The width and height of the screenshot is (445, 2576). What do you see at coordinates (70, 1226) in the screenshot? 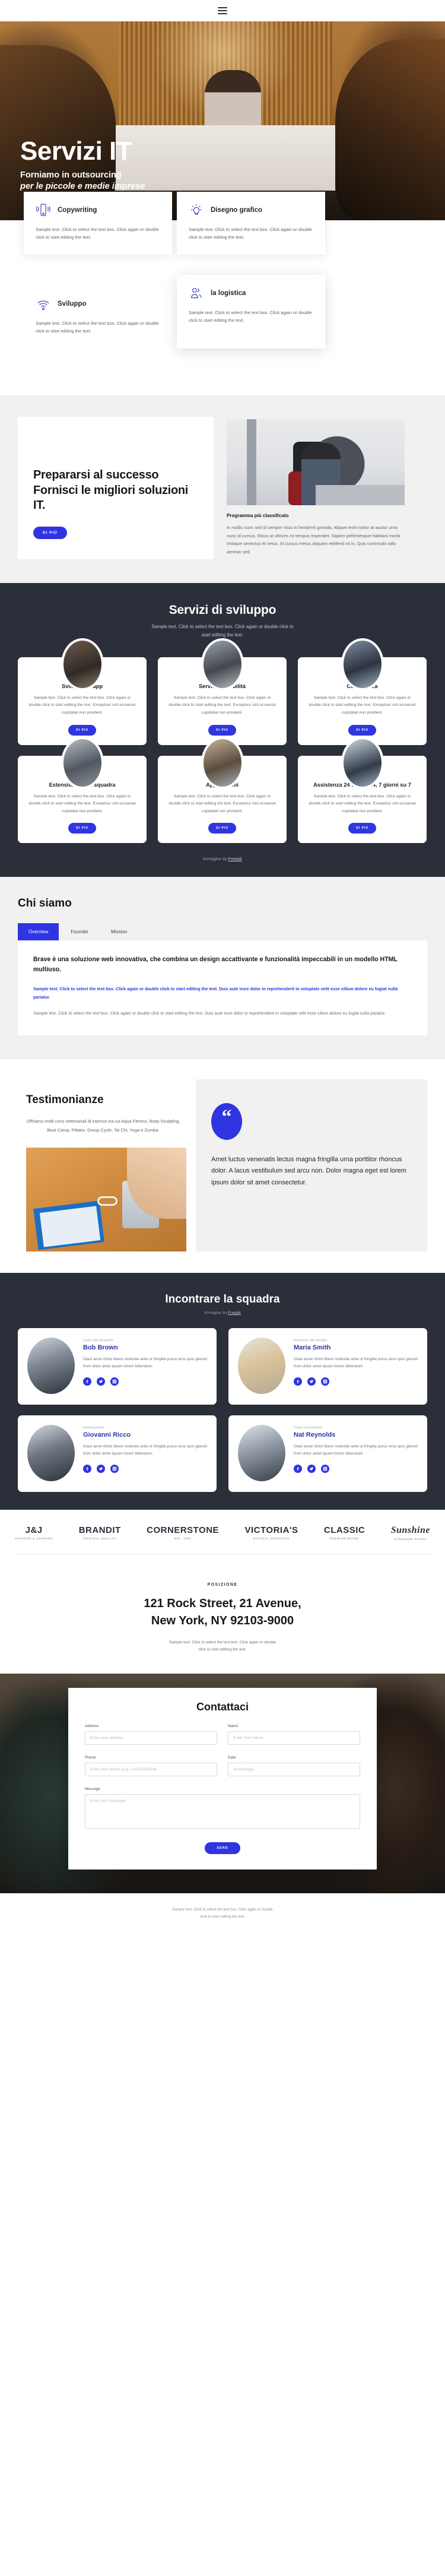
I see `image-paper` at bounding box center [70, 1226].